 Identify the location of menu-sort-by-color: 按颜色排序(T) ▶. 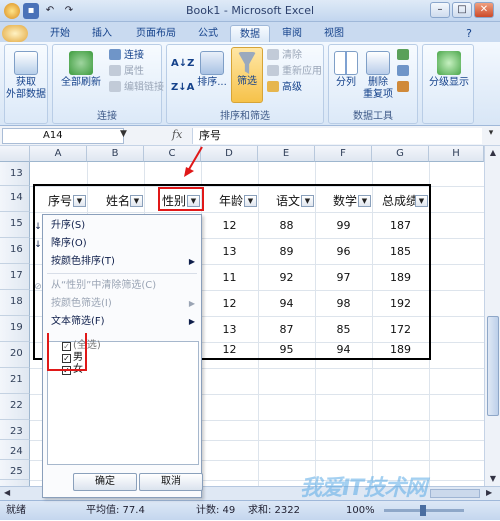
(123, 261).